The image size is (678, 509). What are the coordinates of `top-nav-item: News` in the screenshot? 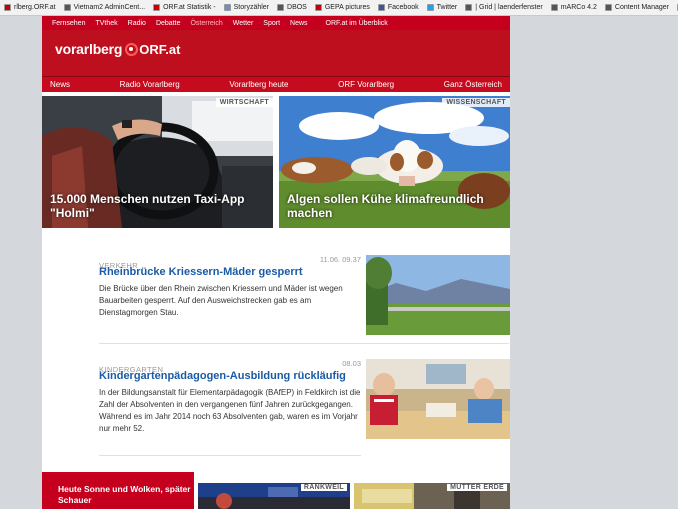 It's located at (294, 23).